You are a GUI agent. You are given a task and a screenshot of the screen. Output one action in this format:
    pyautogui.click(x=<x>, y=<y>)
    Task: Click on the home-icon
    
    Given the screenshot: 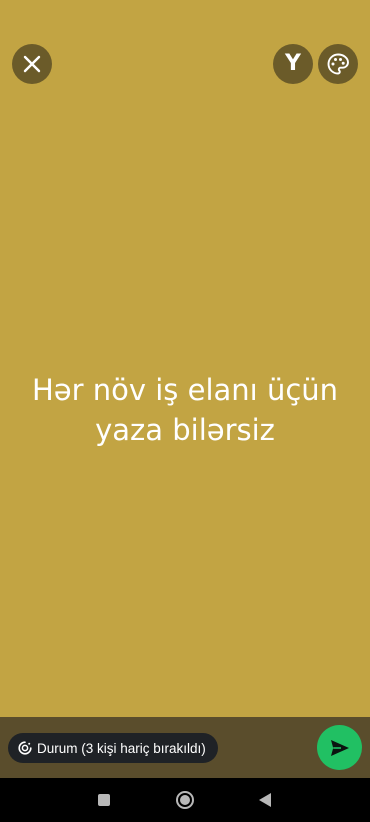 What is the action you would take?
    pyautogui.click(x=185, y=800)
    